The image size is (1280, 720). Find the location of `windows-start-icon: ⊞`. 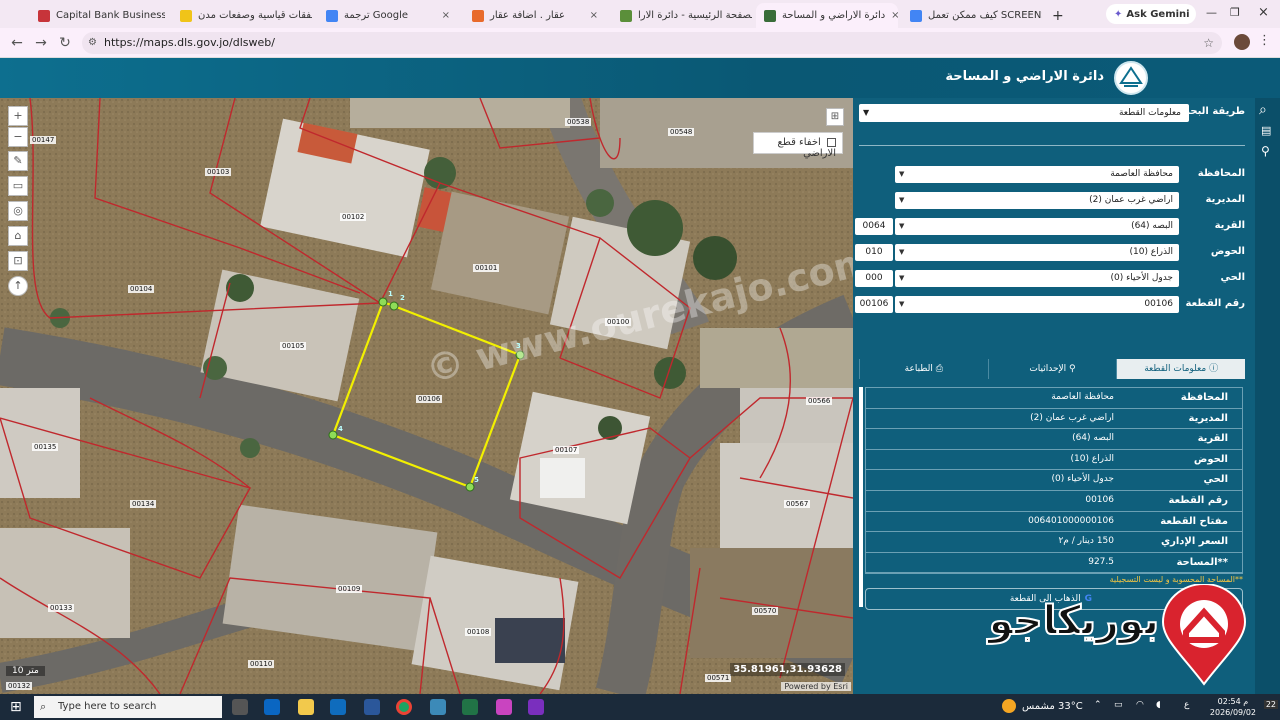

windows-start-icon: ⊞ is located at coordinates (16, 707).